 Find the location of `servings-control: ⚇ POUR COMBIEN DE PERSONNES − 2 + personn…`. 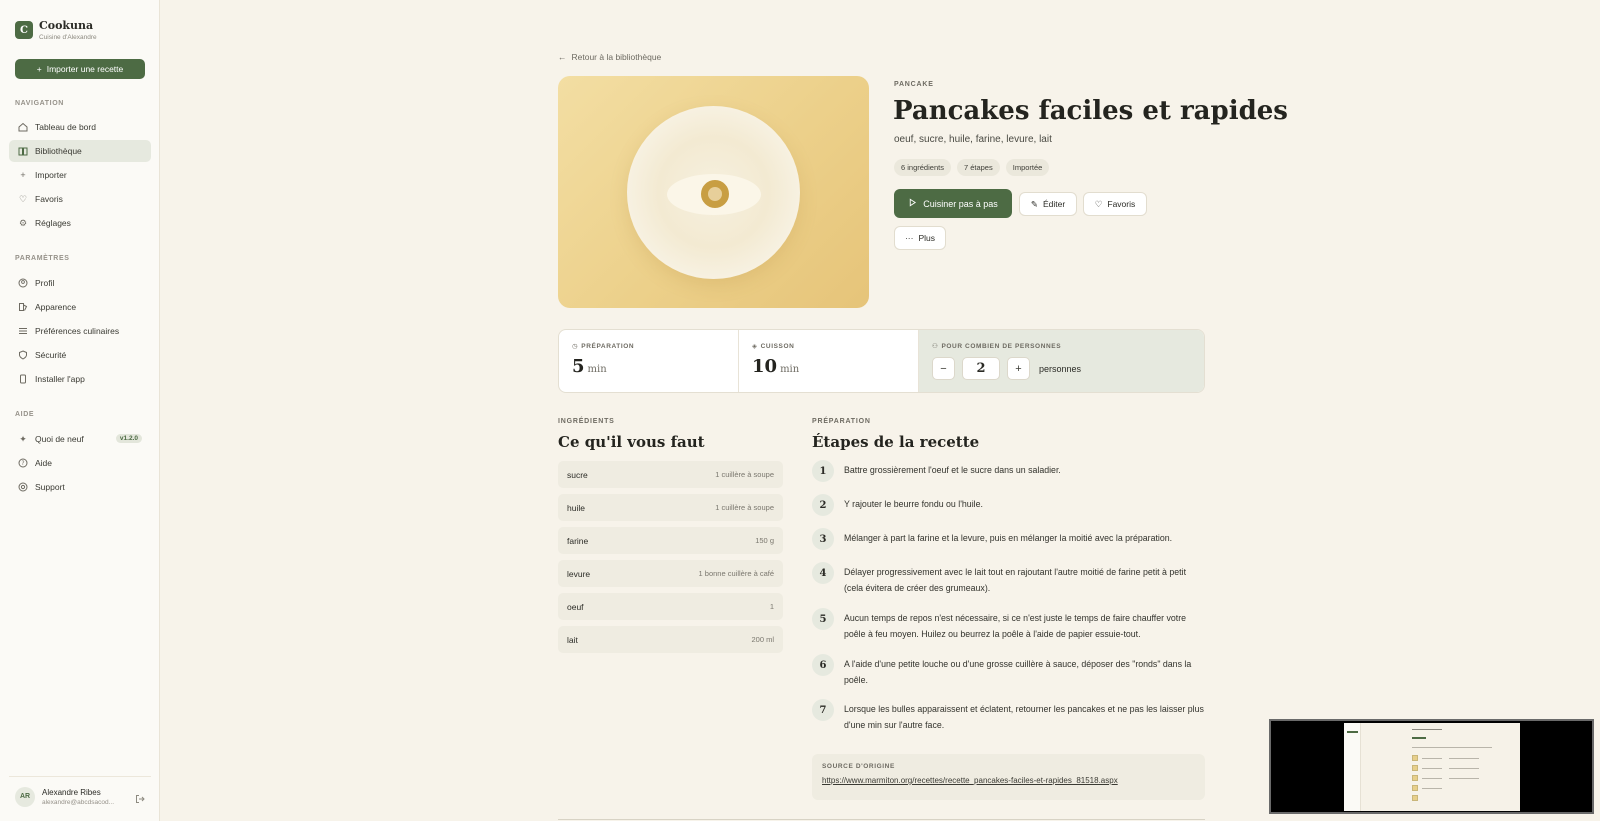

servings-control: ⚇ POUR COMBIEN DE PERSONNES − 2 + personn… is located at coordinates (1061, 361).